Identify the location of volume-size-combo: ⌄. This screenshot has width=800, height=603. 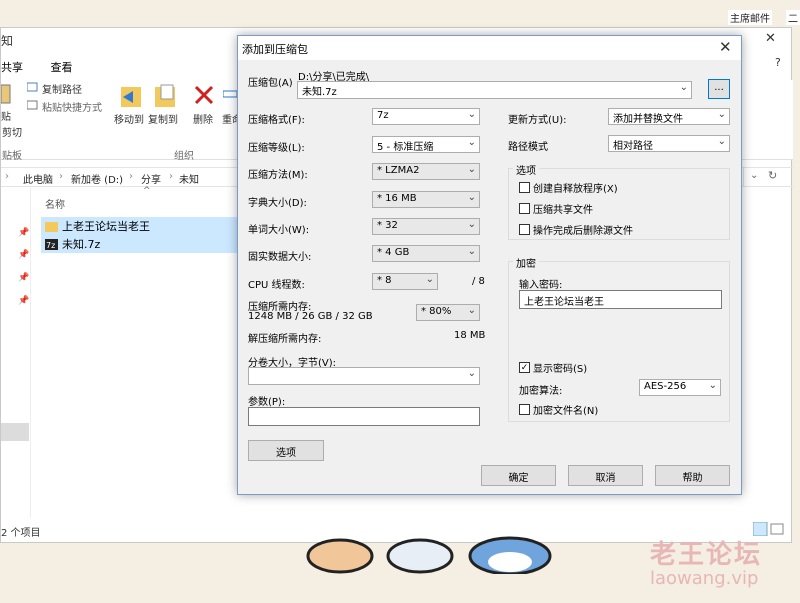
(364, 376).